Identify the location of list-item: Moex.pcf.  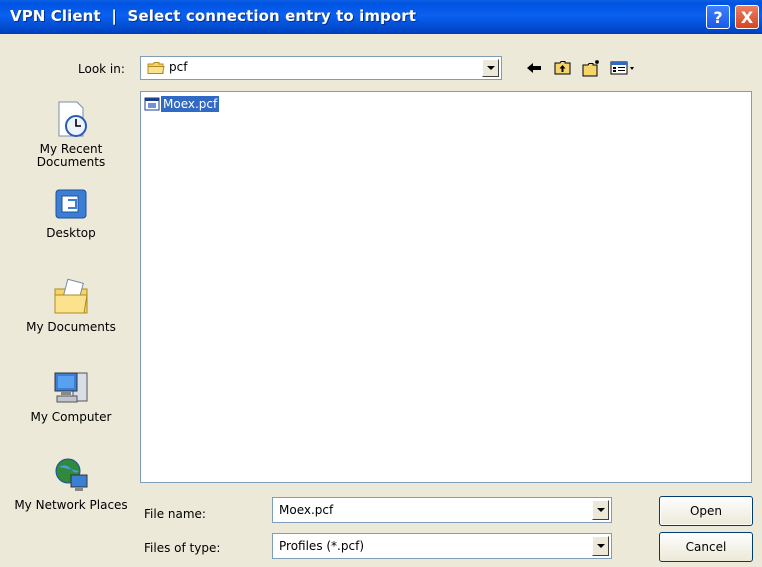
(182, 104).